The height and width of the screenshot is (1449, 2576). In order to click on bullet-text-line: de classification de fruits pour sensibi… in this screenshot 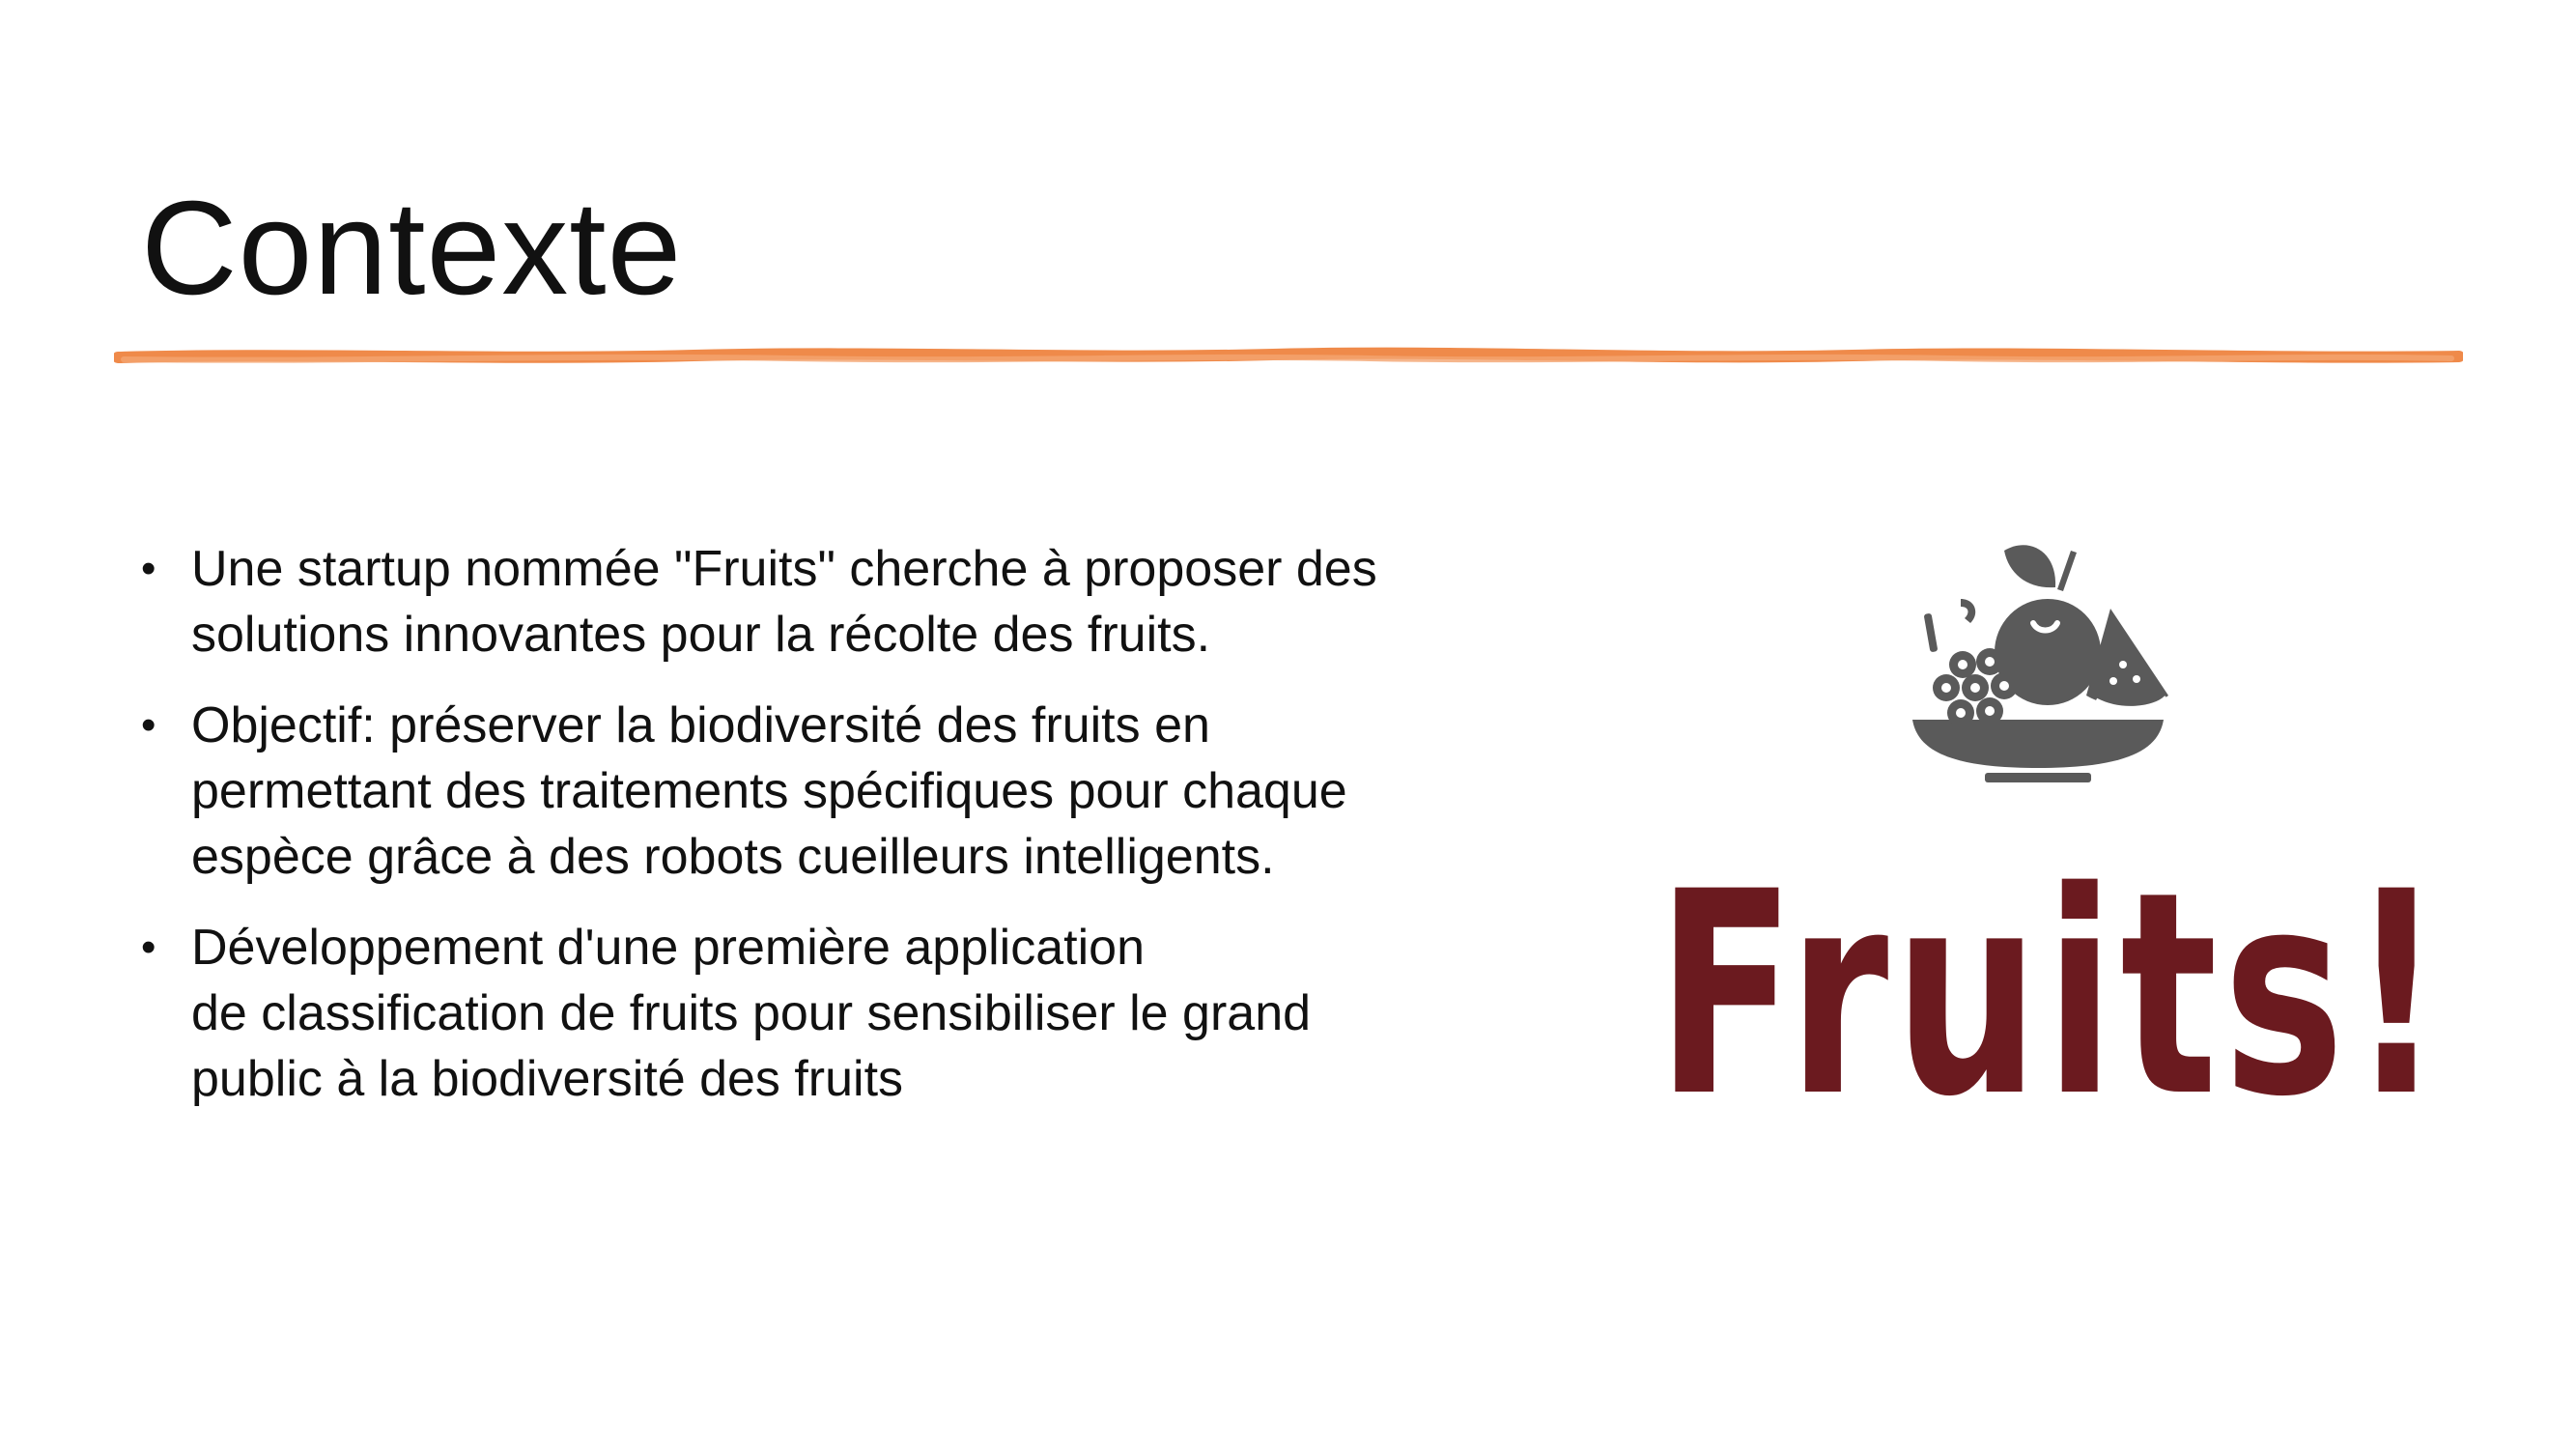, I will do `click(751, 1013)`.